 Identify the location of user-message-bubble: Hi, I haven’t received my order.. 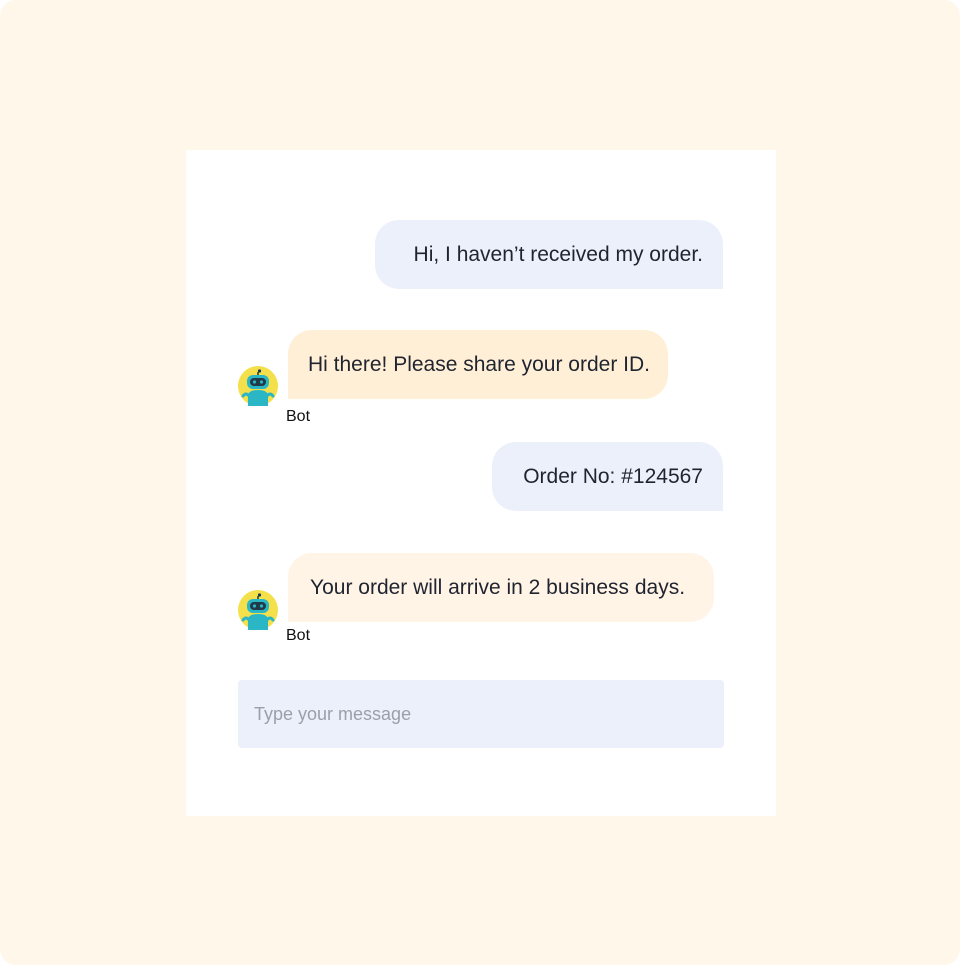
(549, 254).